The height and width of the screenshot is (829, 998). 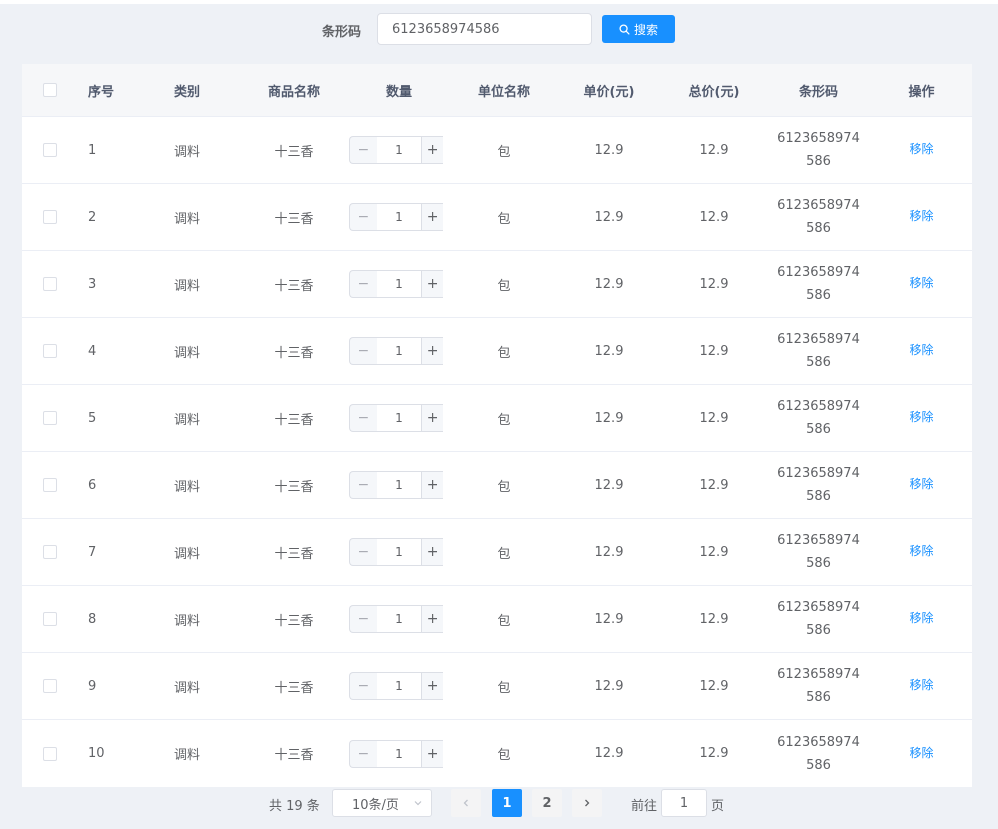 I want to click on header-name: 商品名称, so click(x=293, y=92).